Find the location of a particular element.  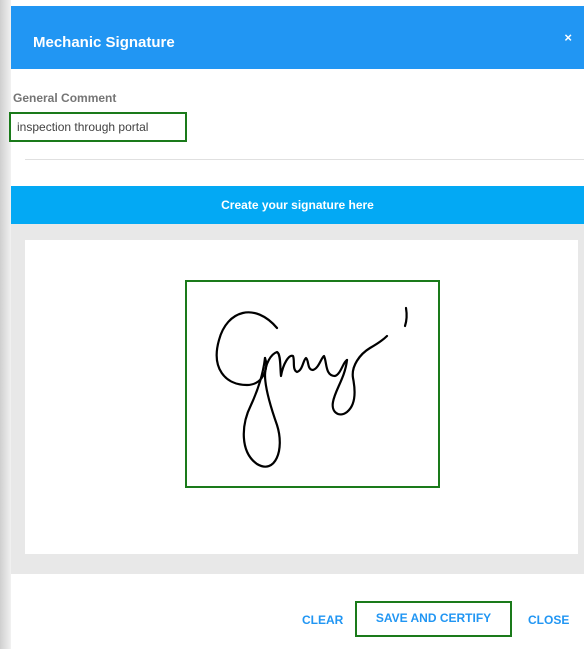

signature-banner: Create your signature here is located at coordinates (297, 205).